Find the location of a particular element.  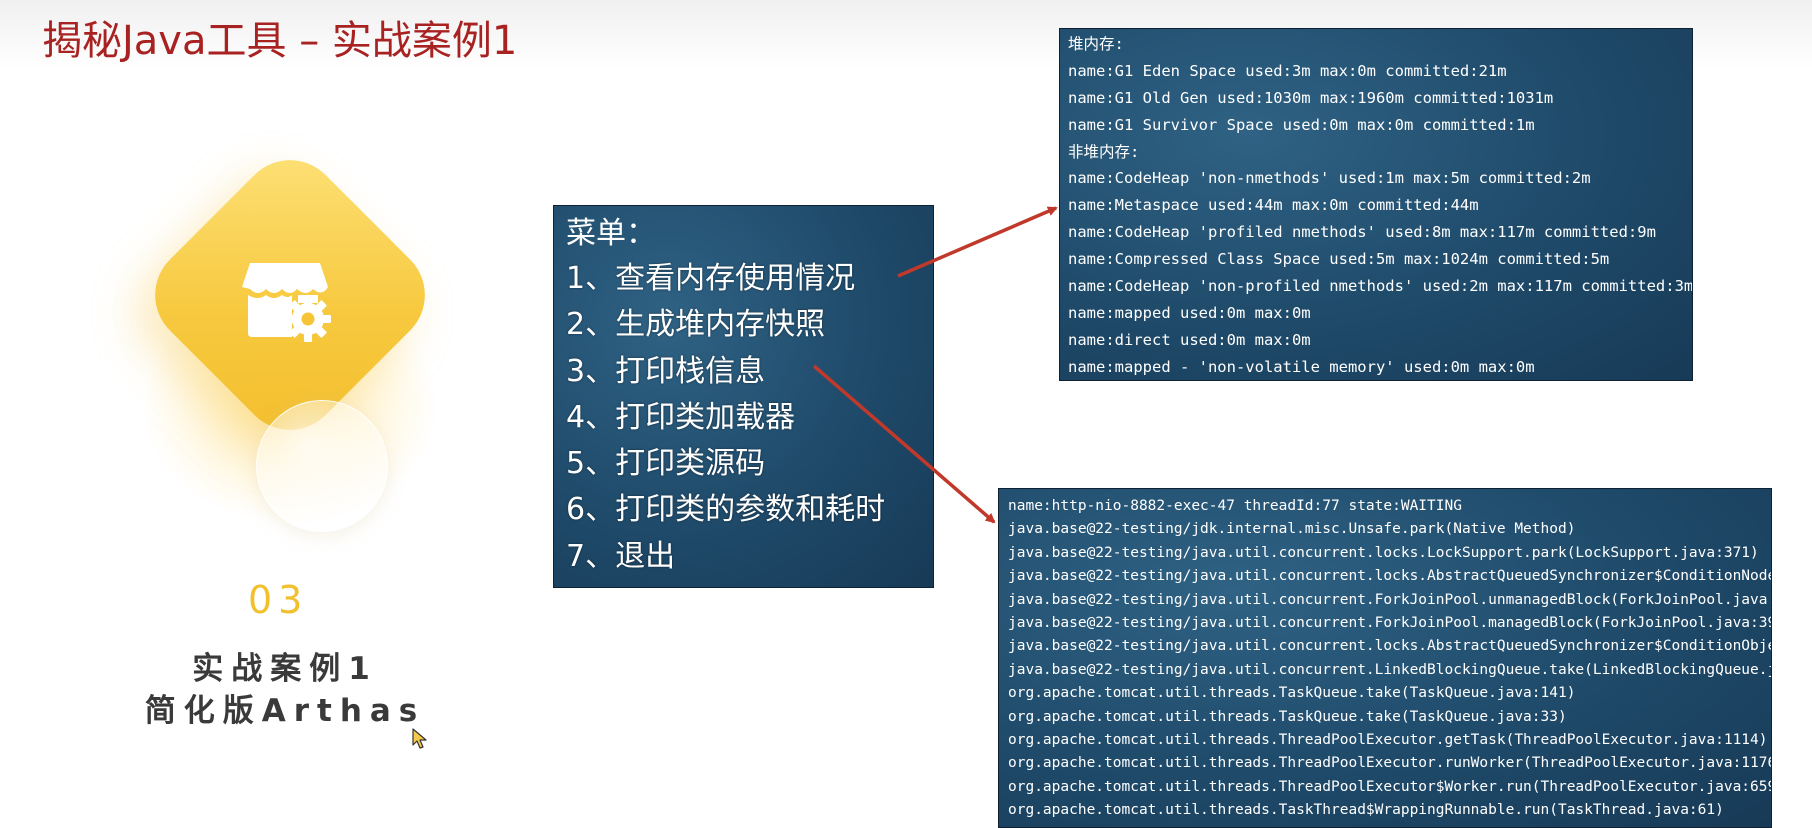

menu-item-heap-snapshot: 2、生成堆内存快照 is located at coordinates (696, 325).